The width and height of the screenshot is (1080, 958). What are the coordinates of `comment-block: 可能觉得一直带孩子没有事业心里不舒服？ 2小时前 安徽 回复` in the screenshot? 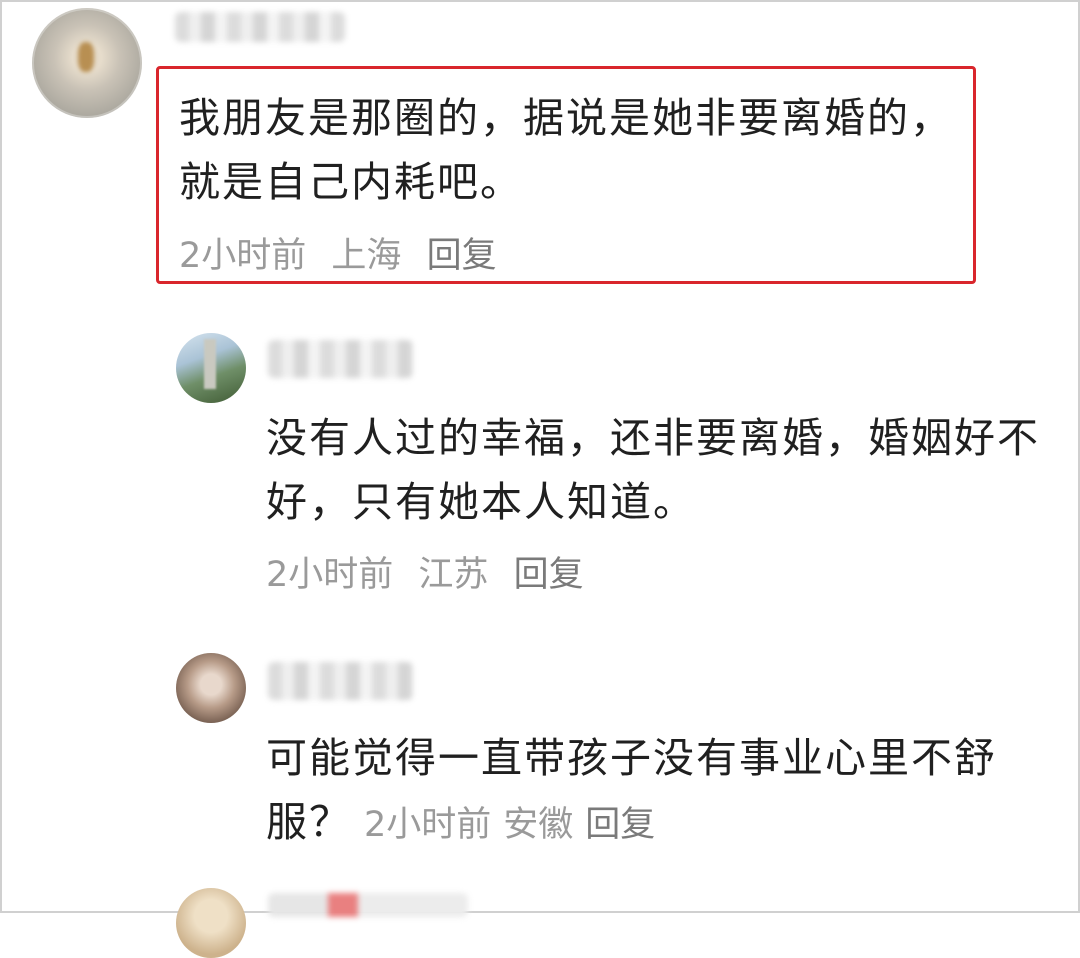 It's located at (661, 791).